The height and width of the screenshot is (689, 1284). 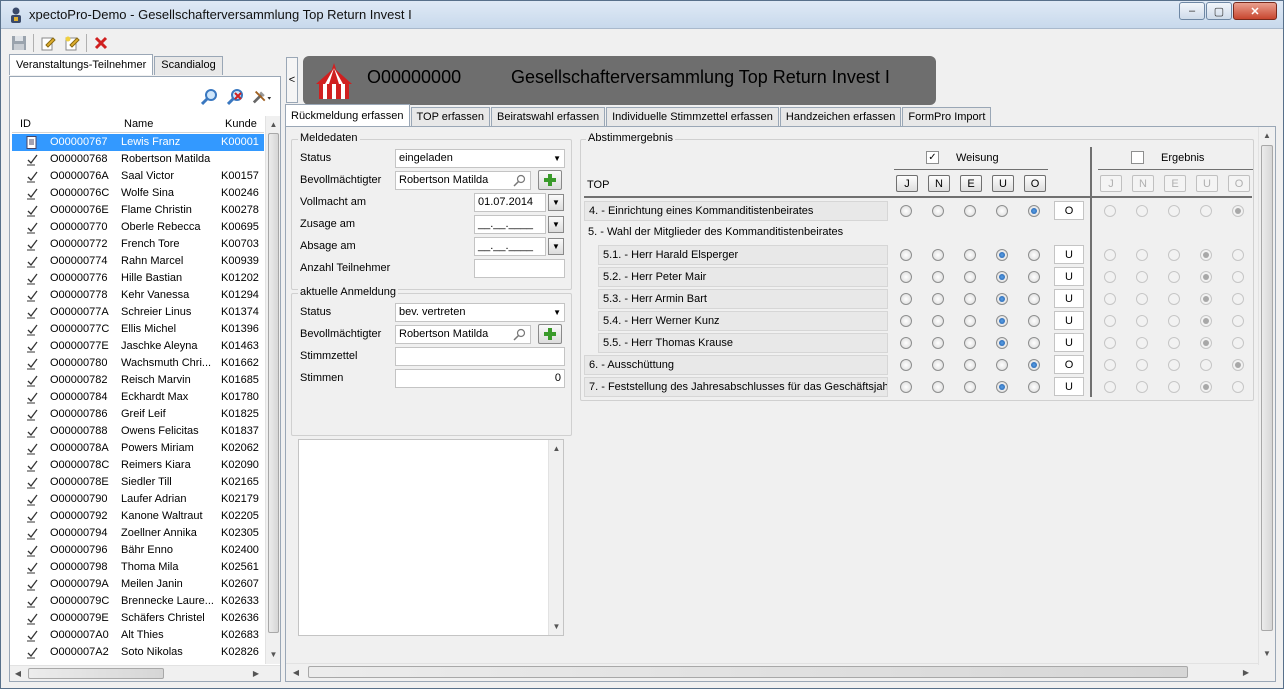 What do you see at coordinates (138, 516) in the screenshot?
I see `list-item: O00000792 Kanone Waltraut K02205` at bounding box center [138, 516].